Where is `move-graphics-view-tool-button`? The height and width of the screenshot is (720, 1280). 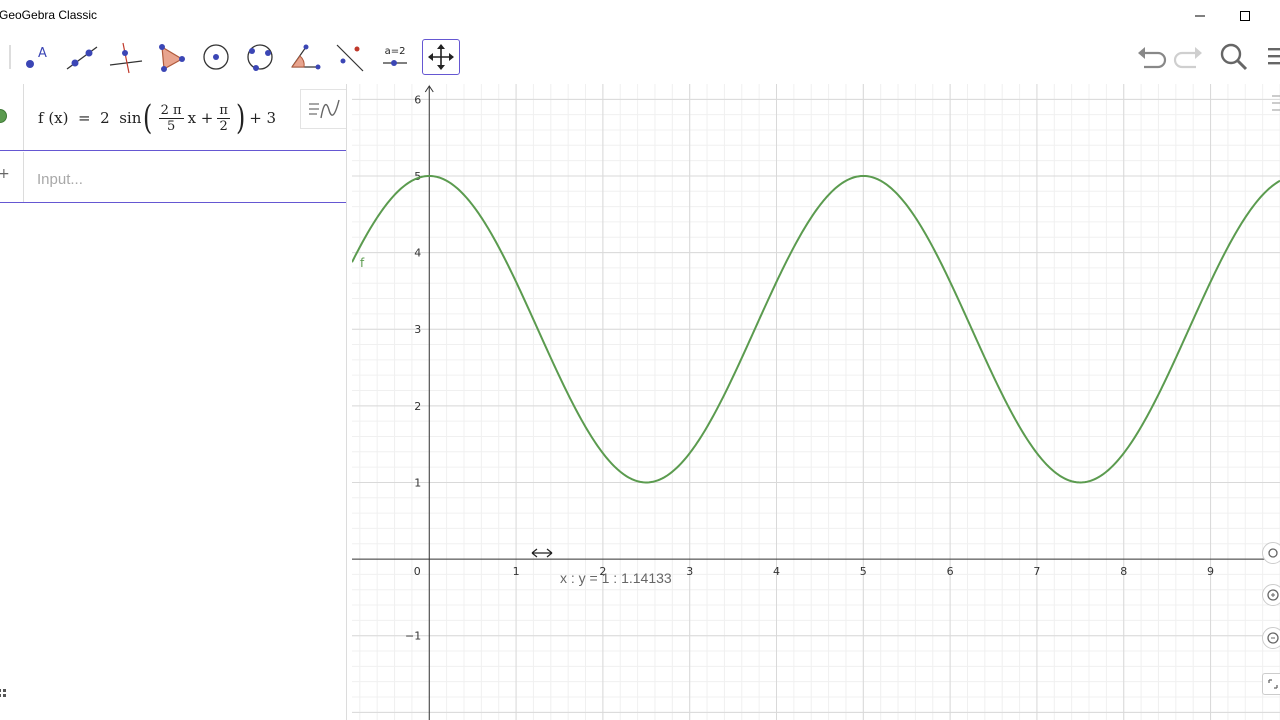
move-graphics-view-tool-button is located at coordinates (441, 57).